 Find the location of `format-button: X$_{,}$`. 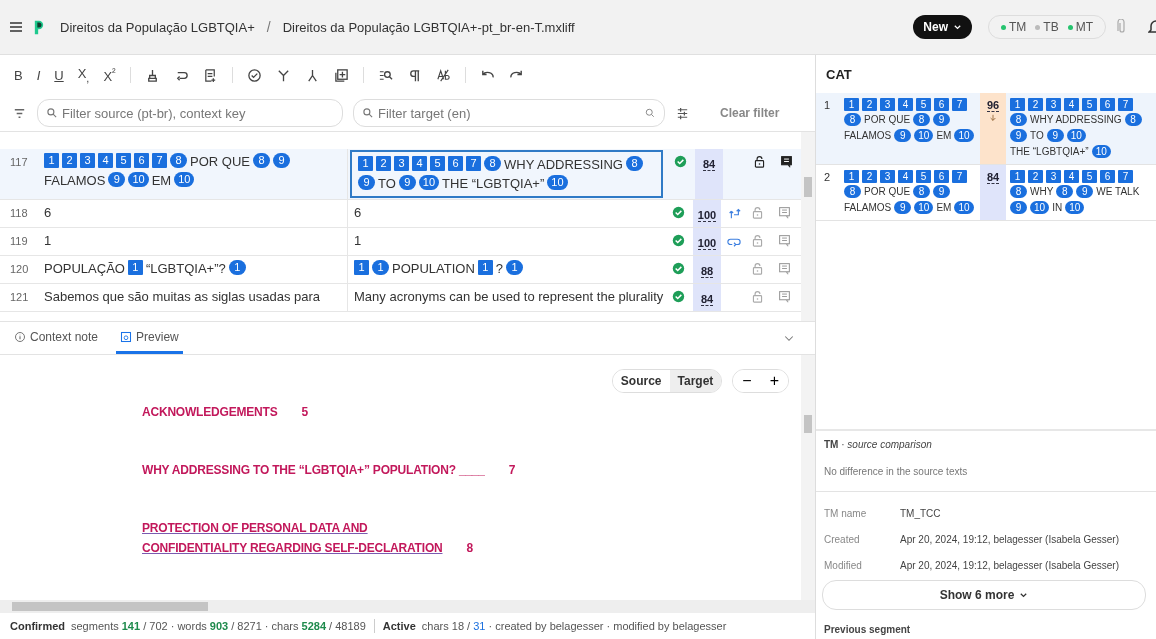

format-button: X$_{,}$ is located at coordinates (83, 75).